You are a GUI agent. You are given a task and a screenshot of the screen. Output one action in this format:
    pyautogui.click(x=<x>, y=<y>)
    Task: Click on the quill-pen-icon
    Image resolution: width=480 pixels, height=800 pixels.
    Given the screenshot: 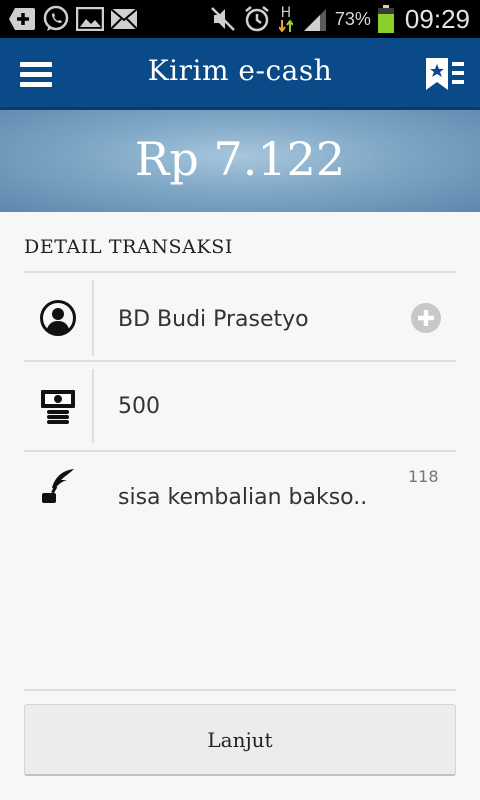 What is the action you would take?
    pyautogui.click(x=58, y=486)
    